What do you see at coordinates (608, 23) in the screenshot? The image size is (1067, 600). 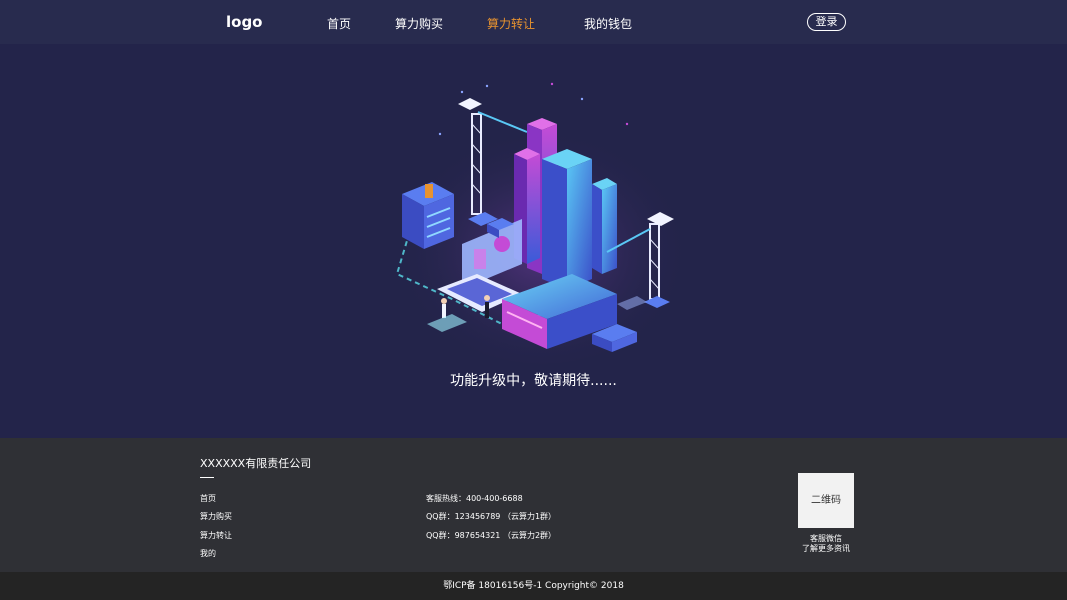 I see `nav-my-wallet: 我的钱包` at bounding box center [608, 23].